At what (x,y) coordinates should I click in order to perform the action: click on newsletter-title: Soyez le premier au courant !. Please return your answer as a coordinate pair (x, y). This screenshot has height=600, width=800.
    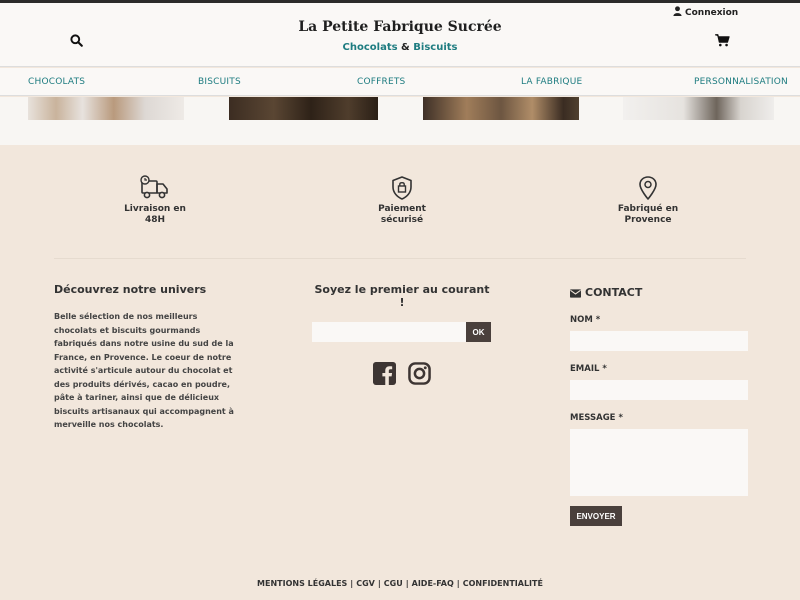
    Looking at the image, I should click on (402, 296).